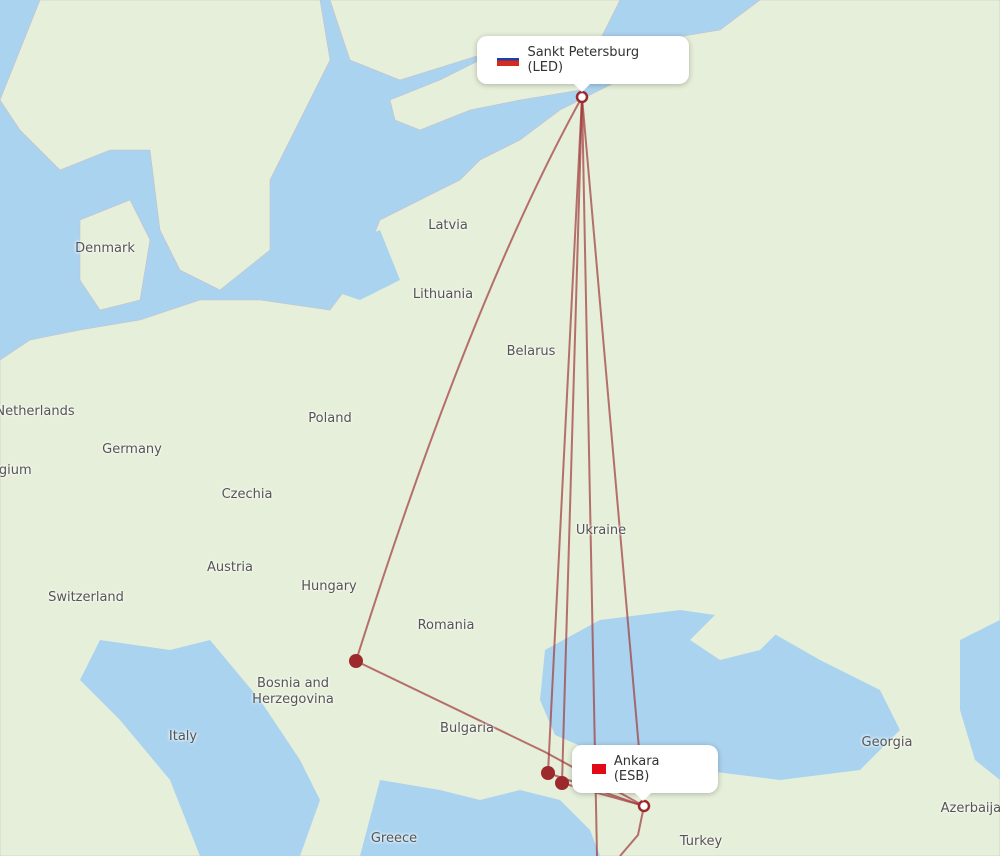 The image size is (1000, 856). I want to click on destination-callout: Ankara (ESB), so click(645, 773).